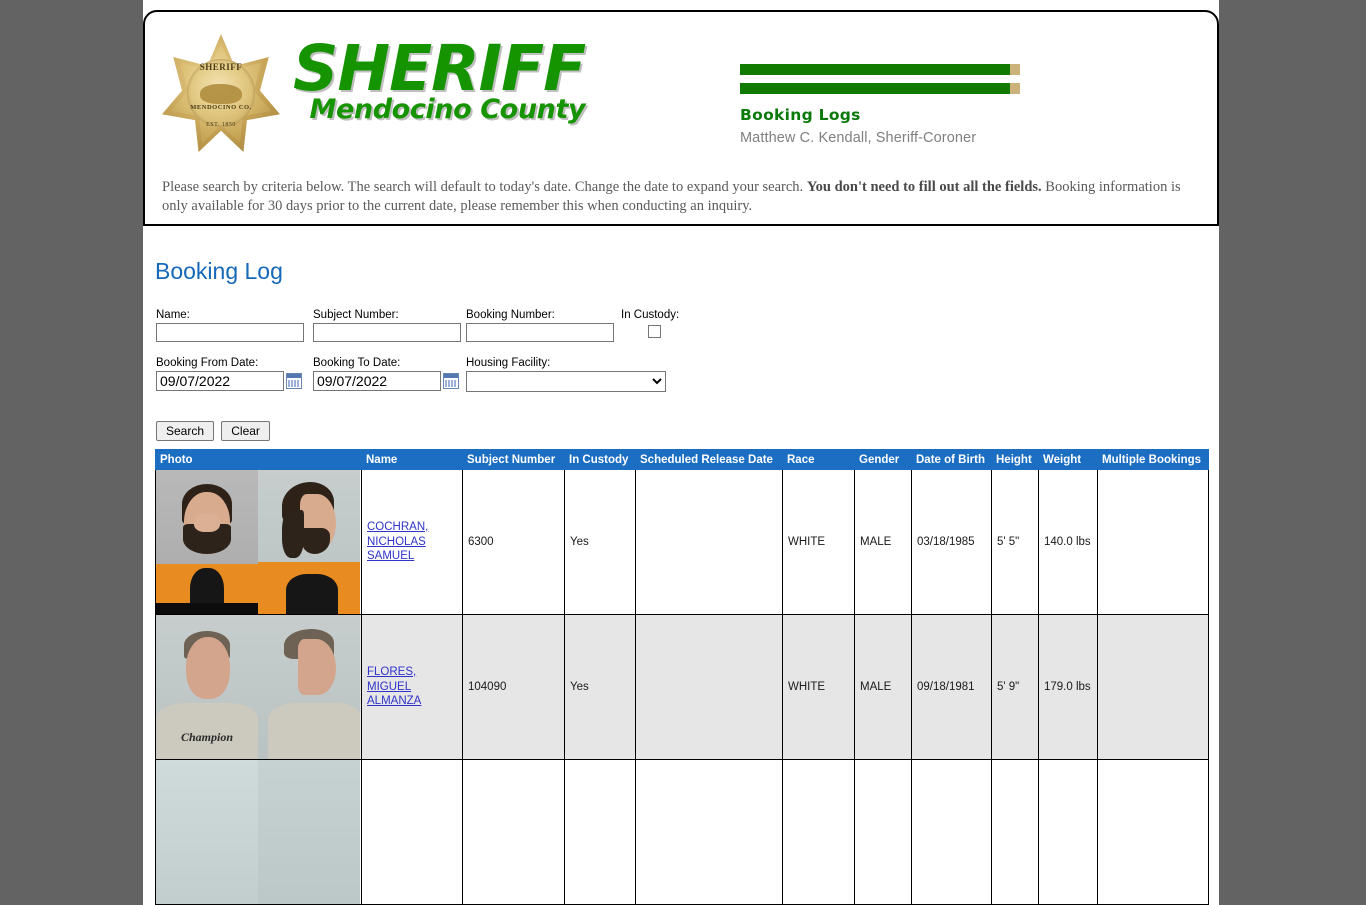  Describe the element at coordinates (258, 459) in the screenshot. I see `column-header-photo: Photo` at that location.